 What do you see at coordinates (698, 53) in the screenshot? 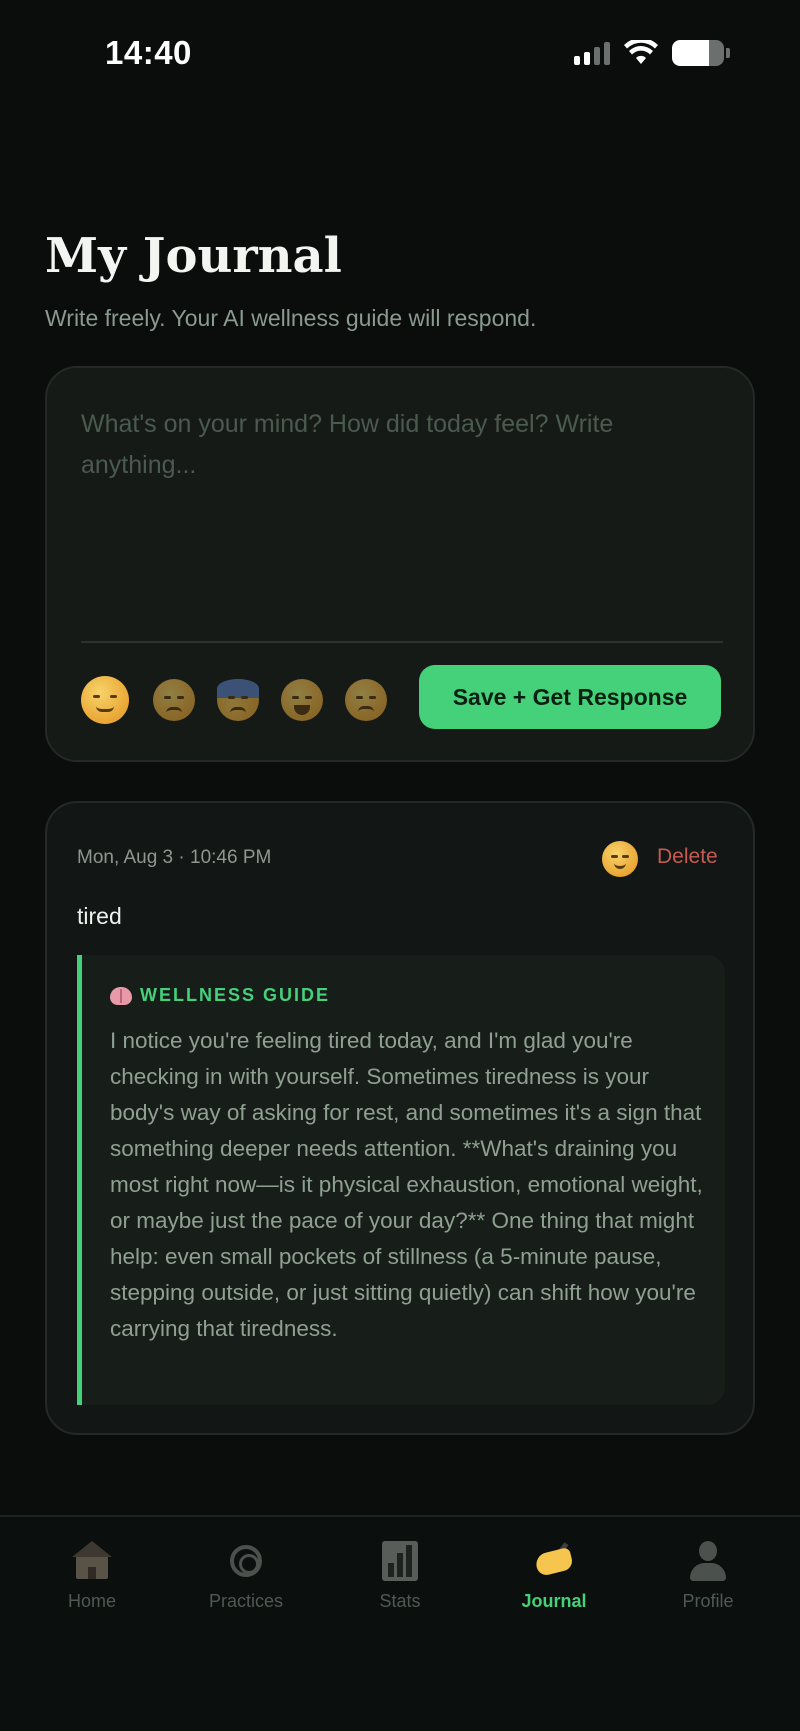
I see `battery-icon` at bounding box center [698, 53].